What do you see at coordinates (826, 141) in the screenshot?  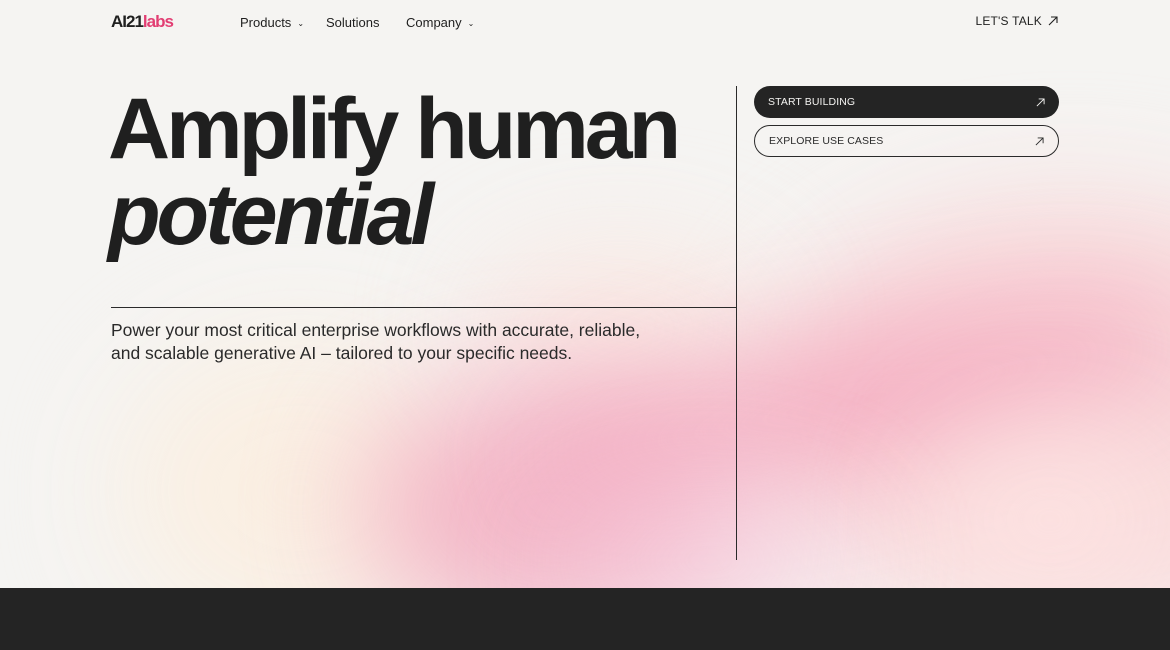 I see `button-label: EXPLORE USE CASES` at bounding box center [826, 141].